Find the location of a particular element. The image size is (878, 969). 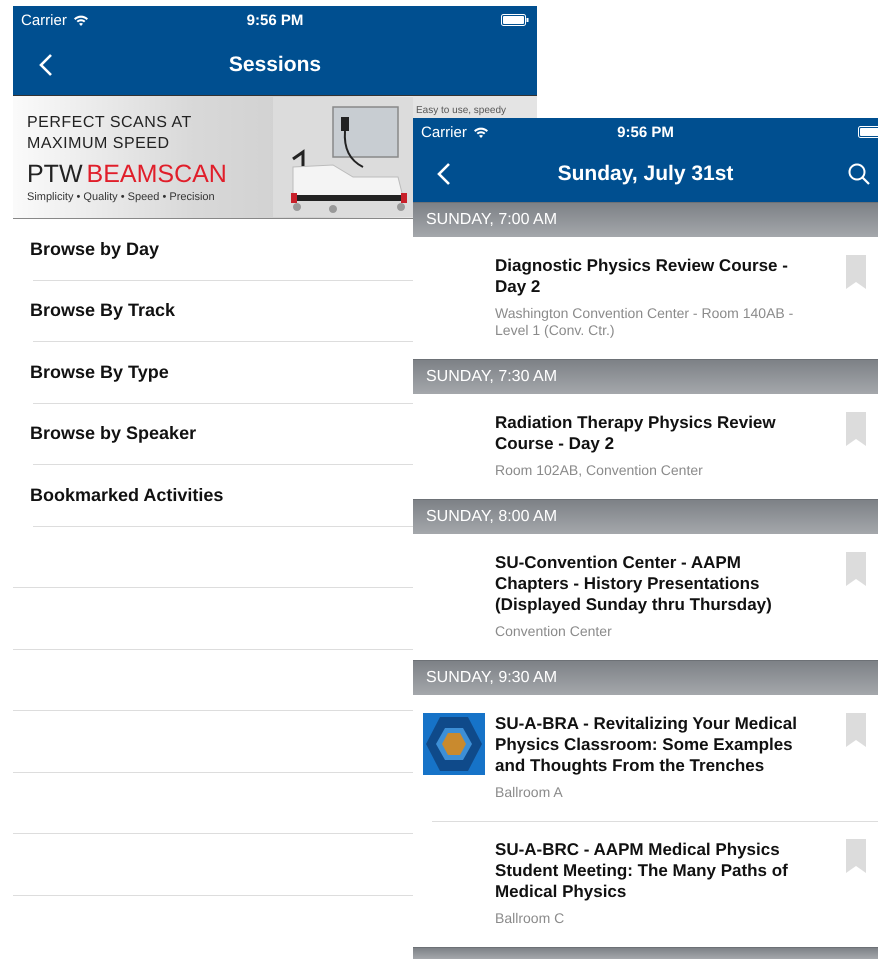

ad-tagline: Simplicity • Quality • Speed • Precision is located at coordinates (121, 196).